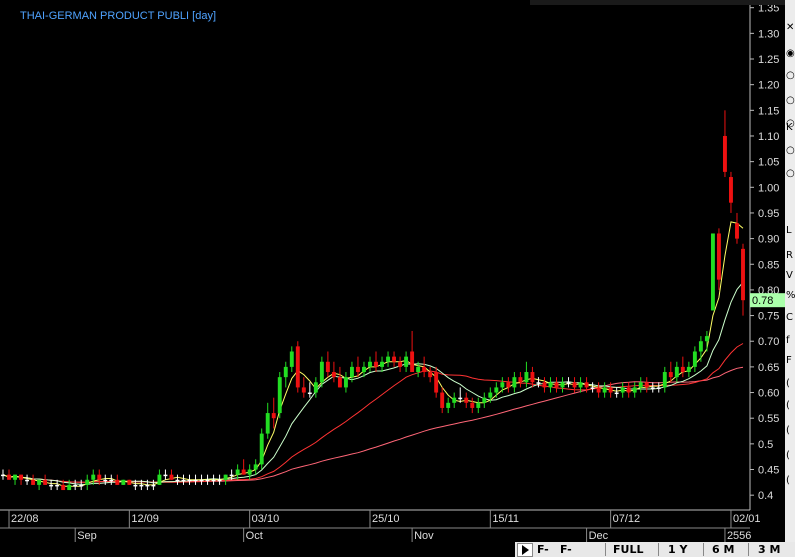 The width and height of the screenshot is (795, 557). I want to click on x-month-label: 2556, so click(739, 536).